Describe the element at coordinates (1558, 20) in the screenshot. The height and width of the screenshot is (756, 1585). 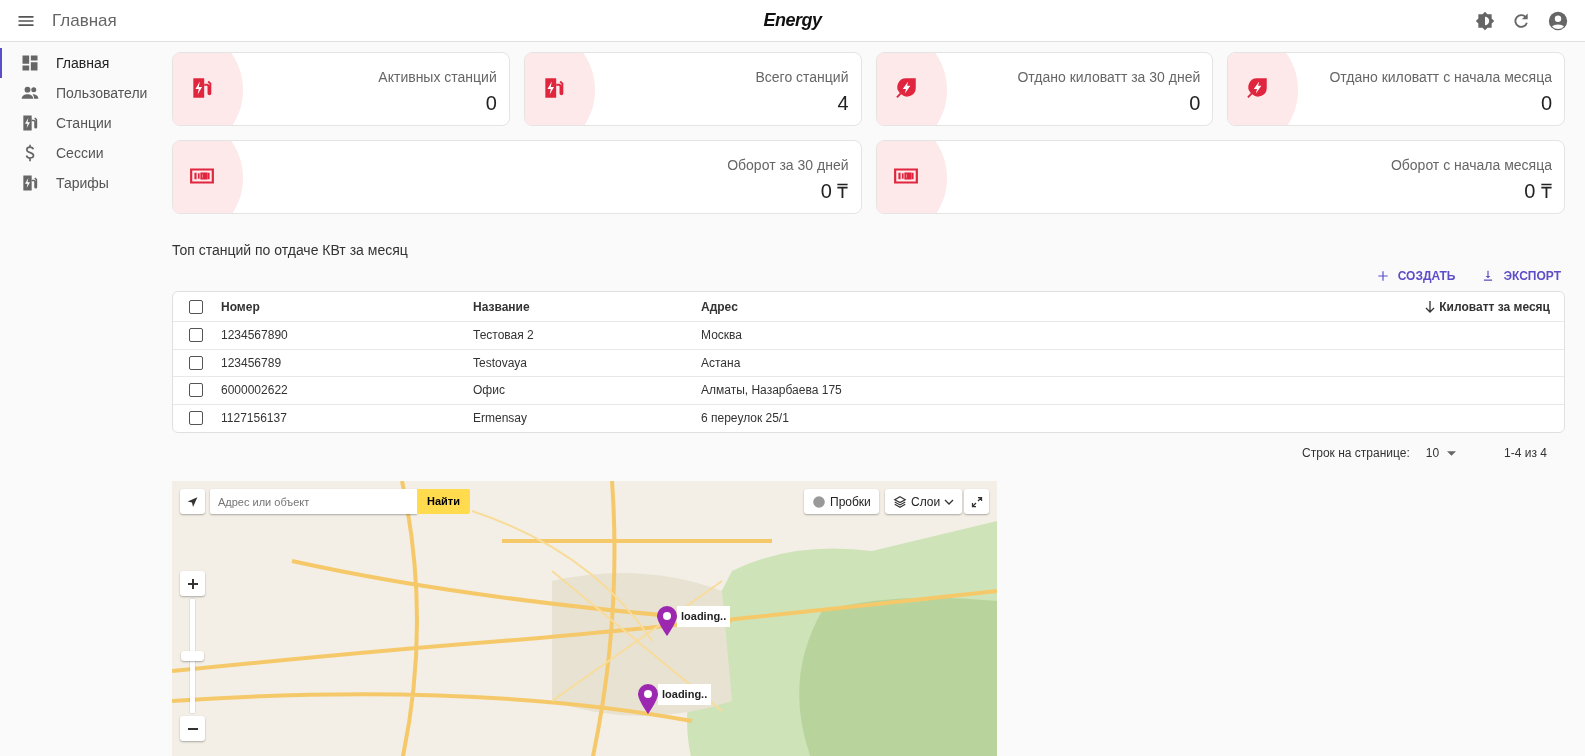
I see `account-icon` at that location.